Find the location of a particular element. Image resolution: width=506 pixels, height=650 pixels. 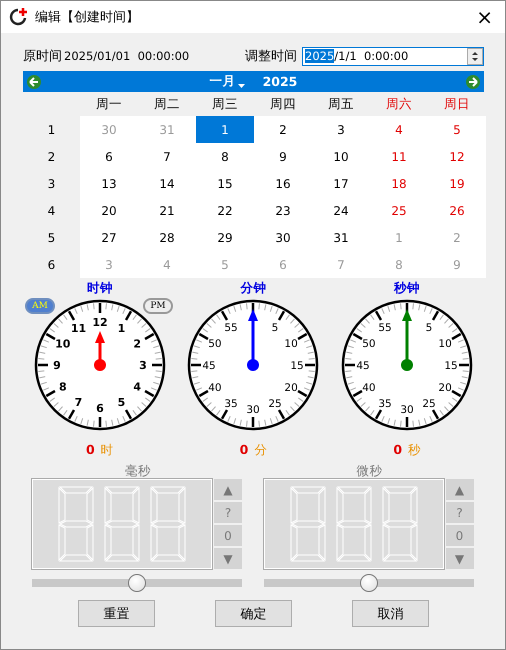

calendar-day: 19 is located at coordinates (457, 183).